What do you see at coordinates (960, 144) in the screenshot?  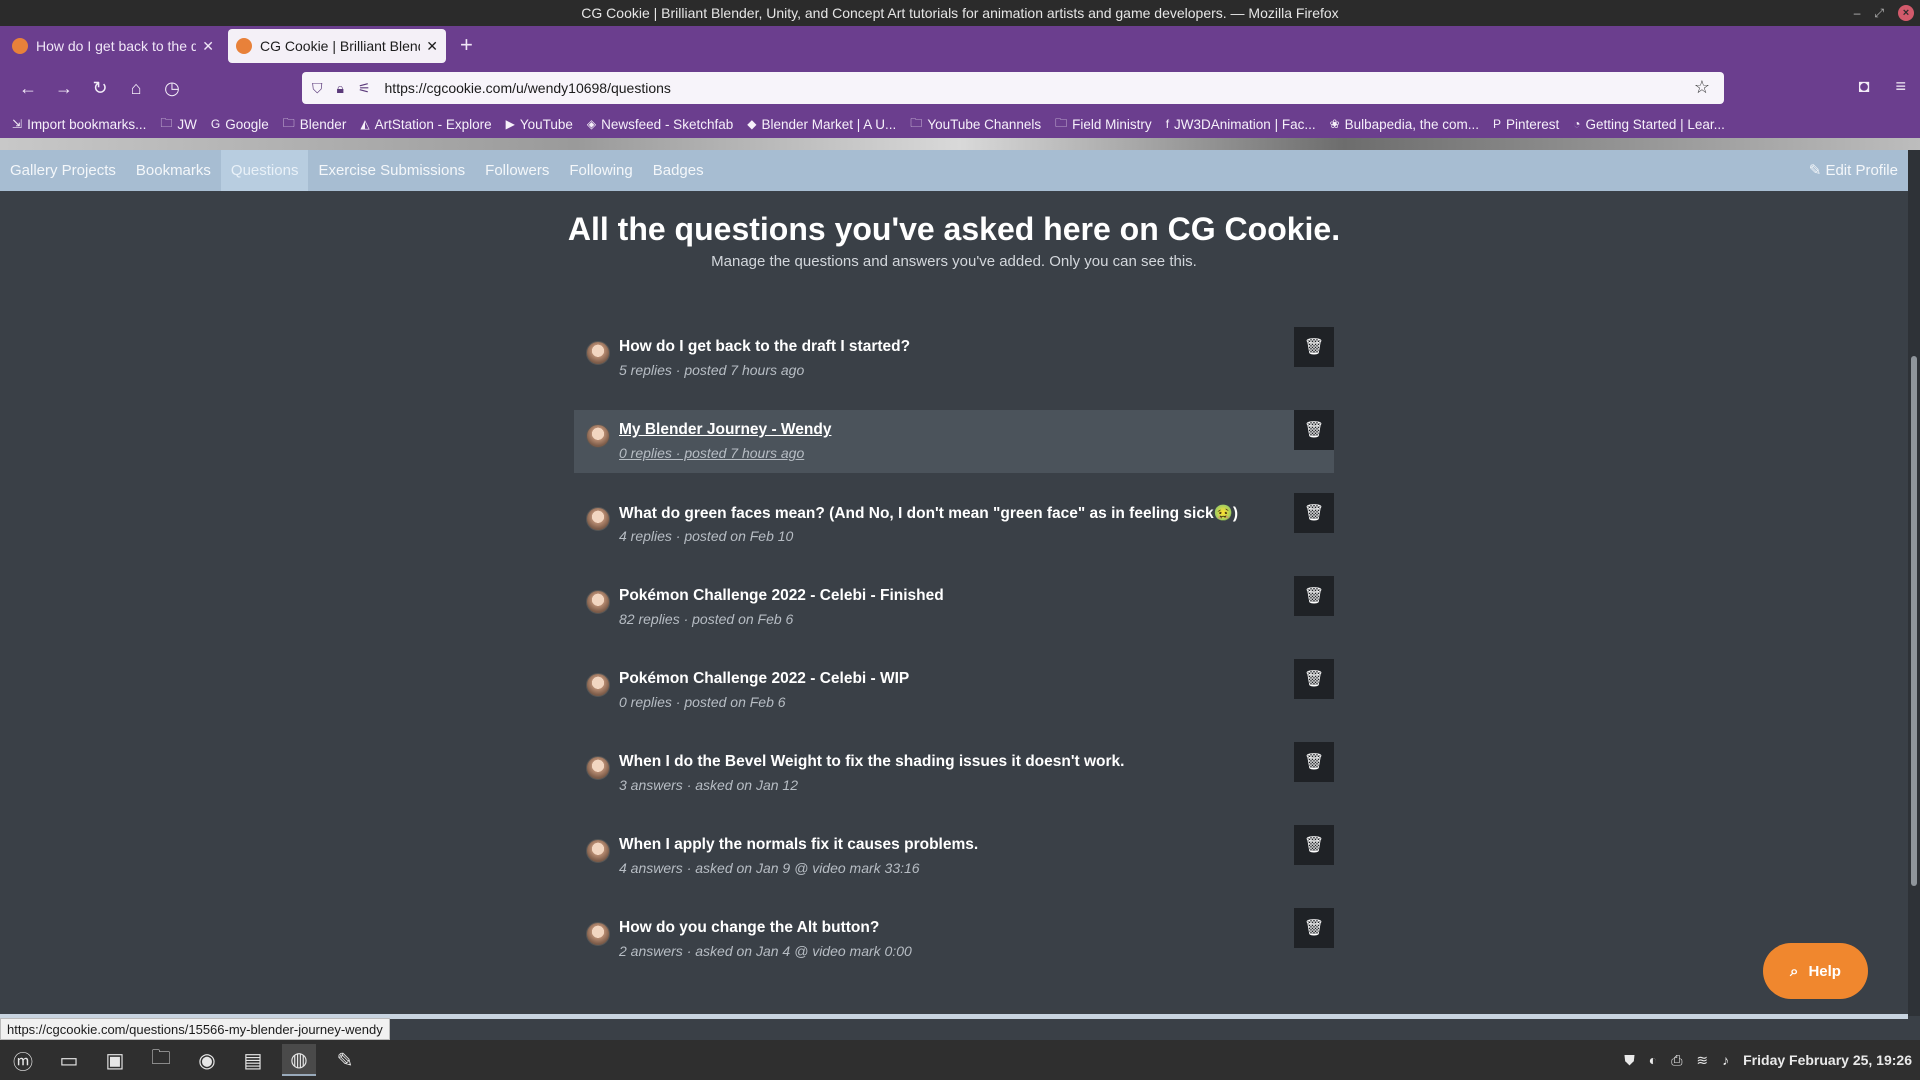 I see `profile-banner-image` at bounding box center [960, 144].